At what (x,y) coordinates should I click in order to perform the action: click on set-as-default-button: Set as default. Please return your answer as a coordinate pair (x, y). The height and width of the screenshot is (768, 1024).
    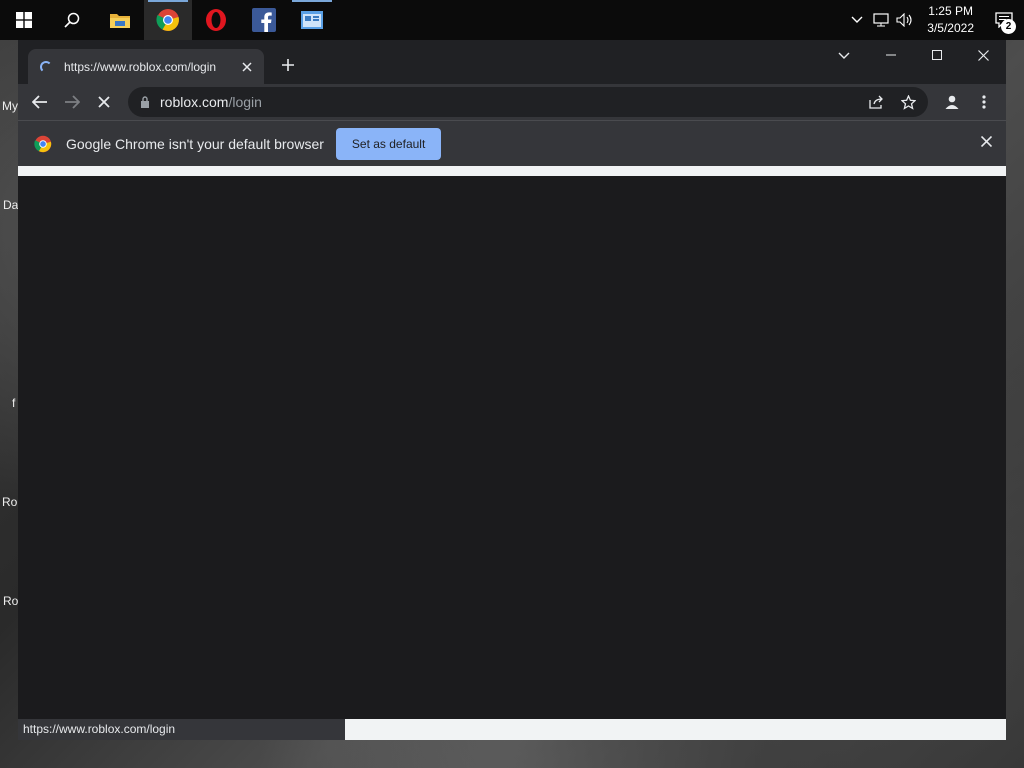
    Looking at the image, I should click on (388, 143).